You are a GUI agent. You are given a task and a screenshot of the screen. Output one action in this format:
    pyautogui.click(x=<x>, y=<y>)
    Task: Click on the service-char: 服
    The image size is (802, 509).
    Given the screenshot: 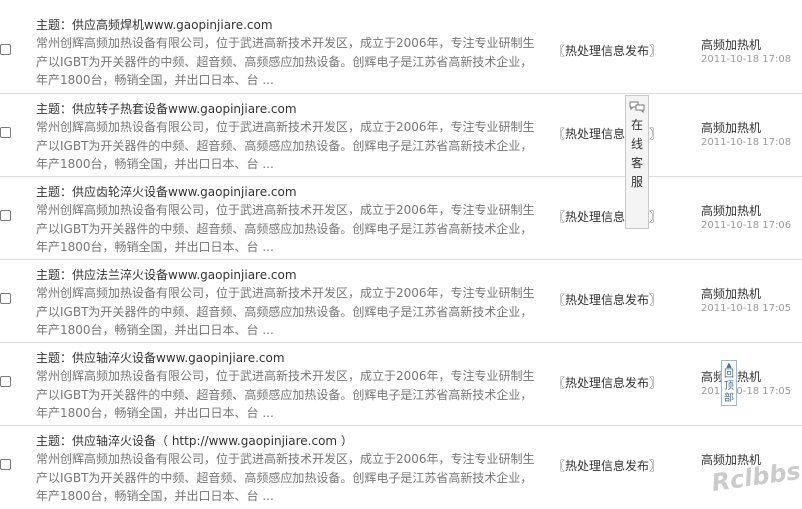 What is the action you would take?
    pyautogui.click(x=636, y=182)
    